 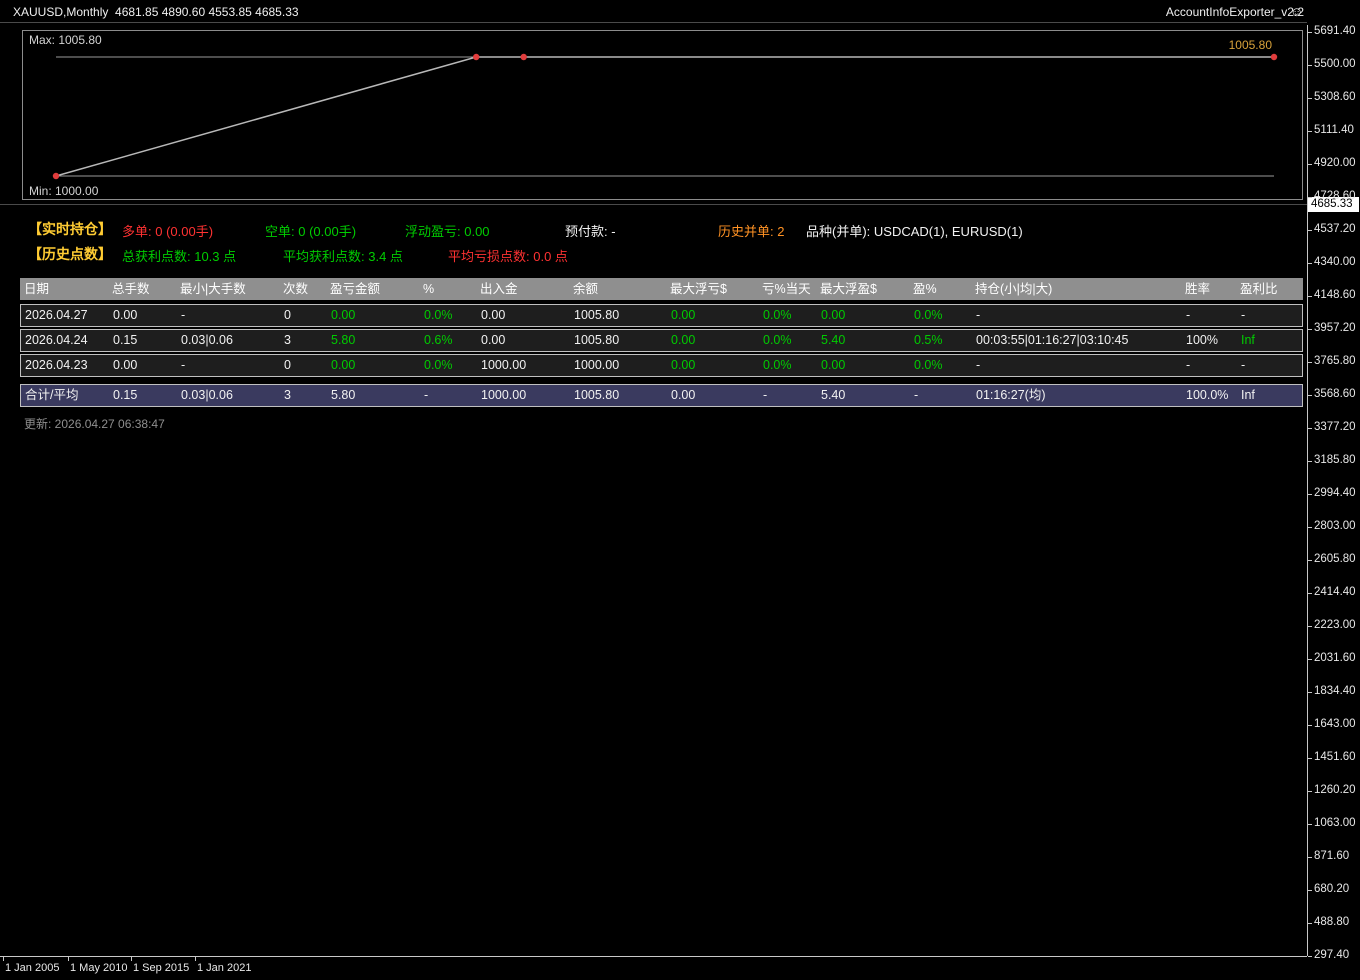 I want to click on header-cell: 盈%, so click(x=925, y=289).